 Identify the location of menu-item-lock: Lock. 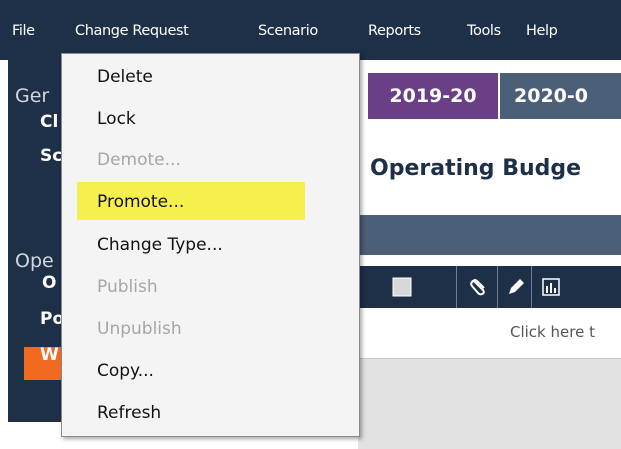
(116, 119).